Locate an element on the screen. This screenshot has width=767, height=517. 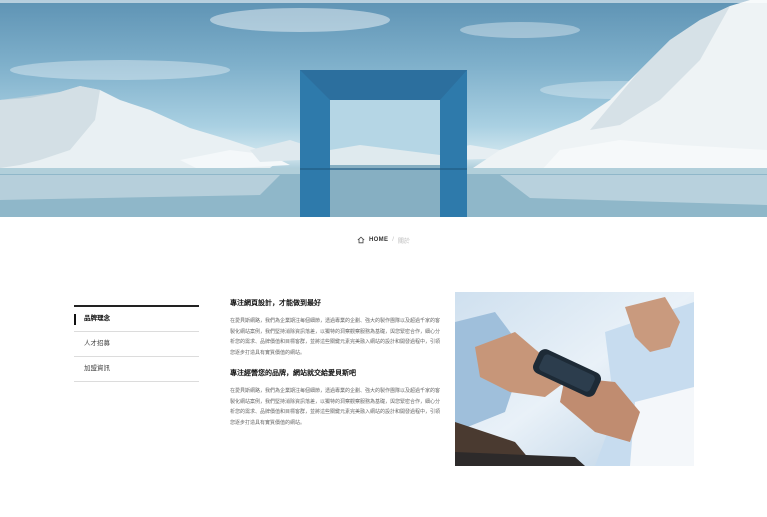
sidebar-item-recruitment: 人才招募 is located at coordinates (136, 344).